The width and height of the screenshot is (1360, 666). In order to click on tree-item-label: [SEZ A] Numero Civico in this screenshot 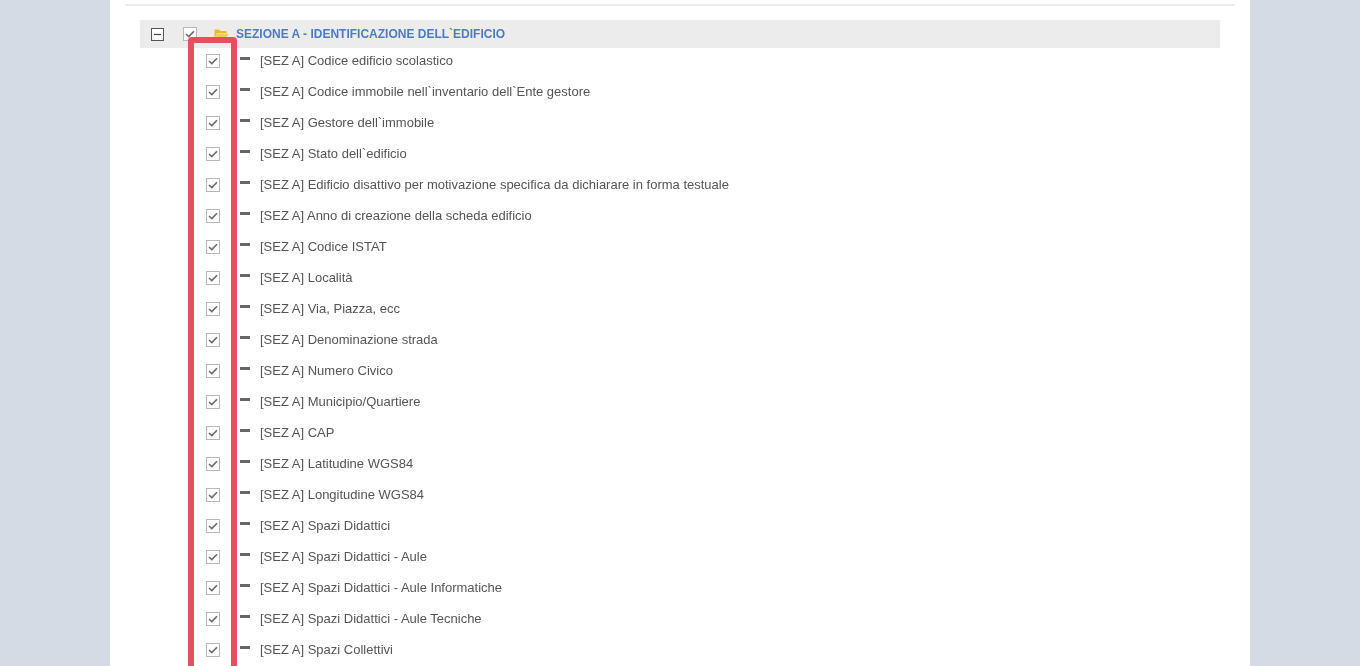, I will do `click(326, 370)`.